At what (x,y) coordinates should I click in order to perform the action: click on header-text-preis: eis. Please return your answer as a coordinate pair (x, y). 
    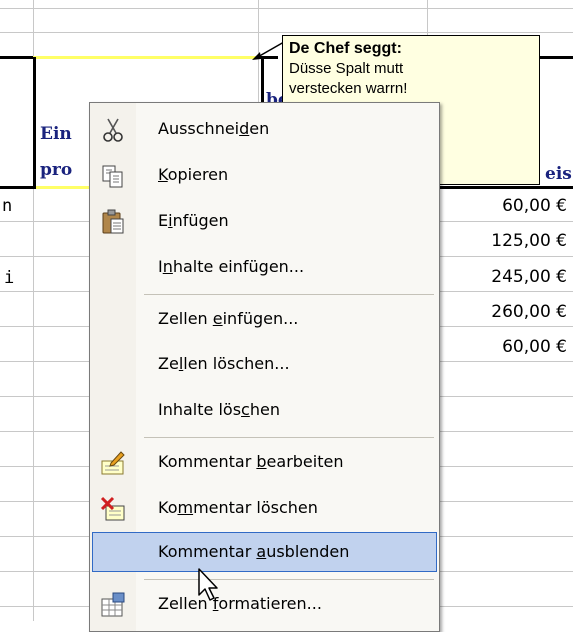
    Looking at the image, I should click on (558, 174).